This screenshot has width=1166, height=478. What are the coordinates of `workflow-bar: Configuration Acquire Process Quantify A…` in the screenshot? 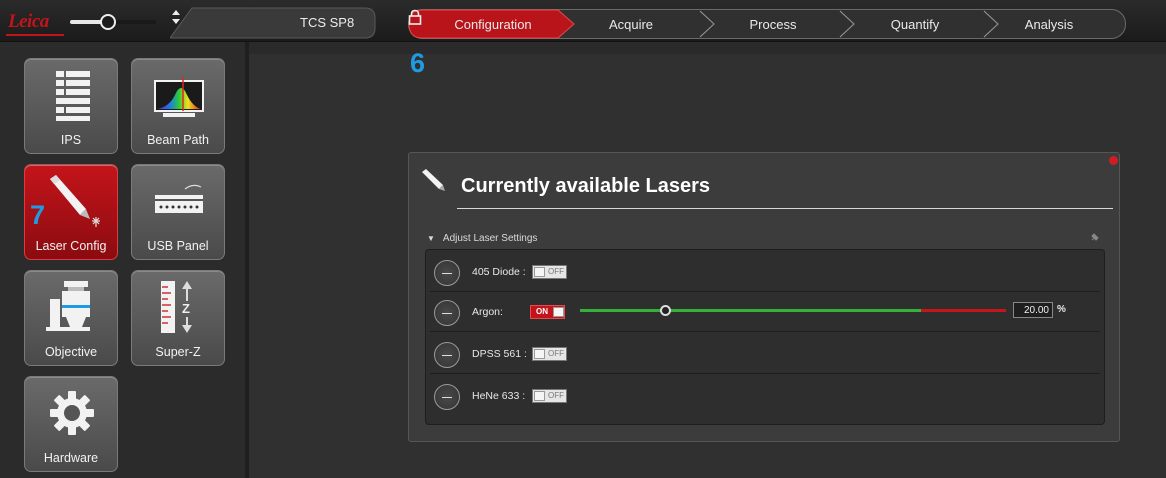 It's located at (767, 24).